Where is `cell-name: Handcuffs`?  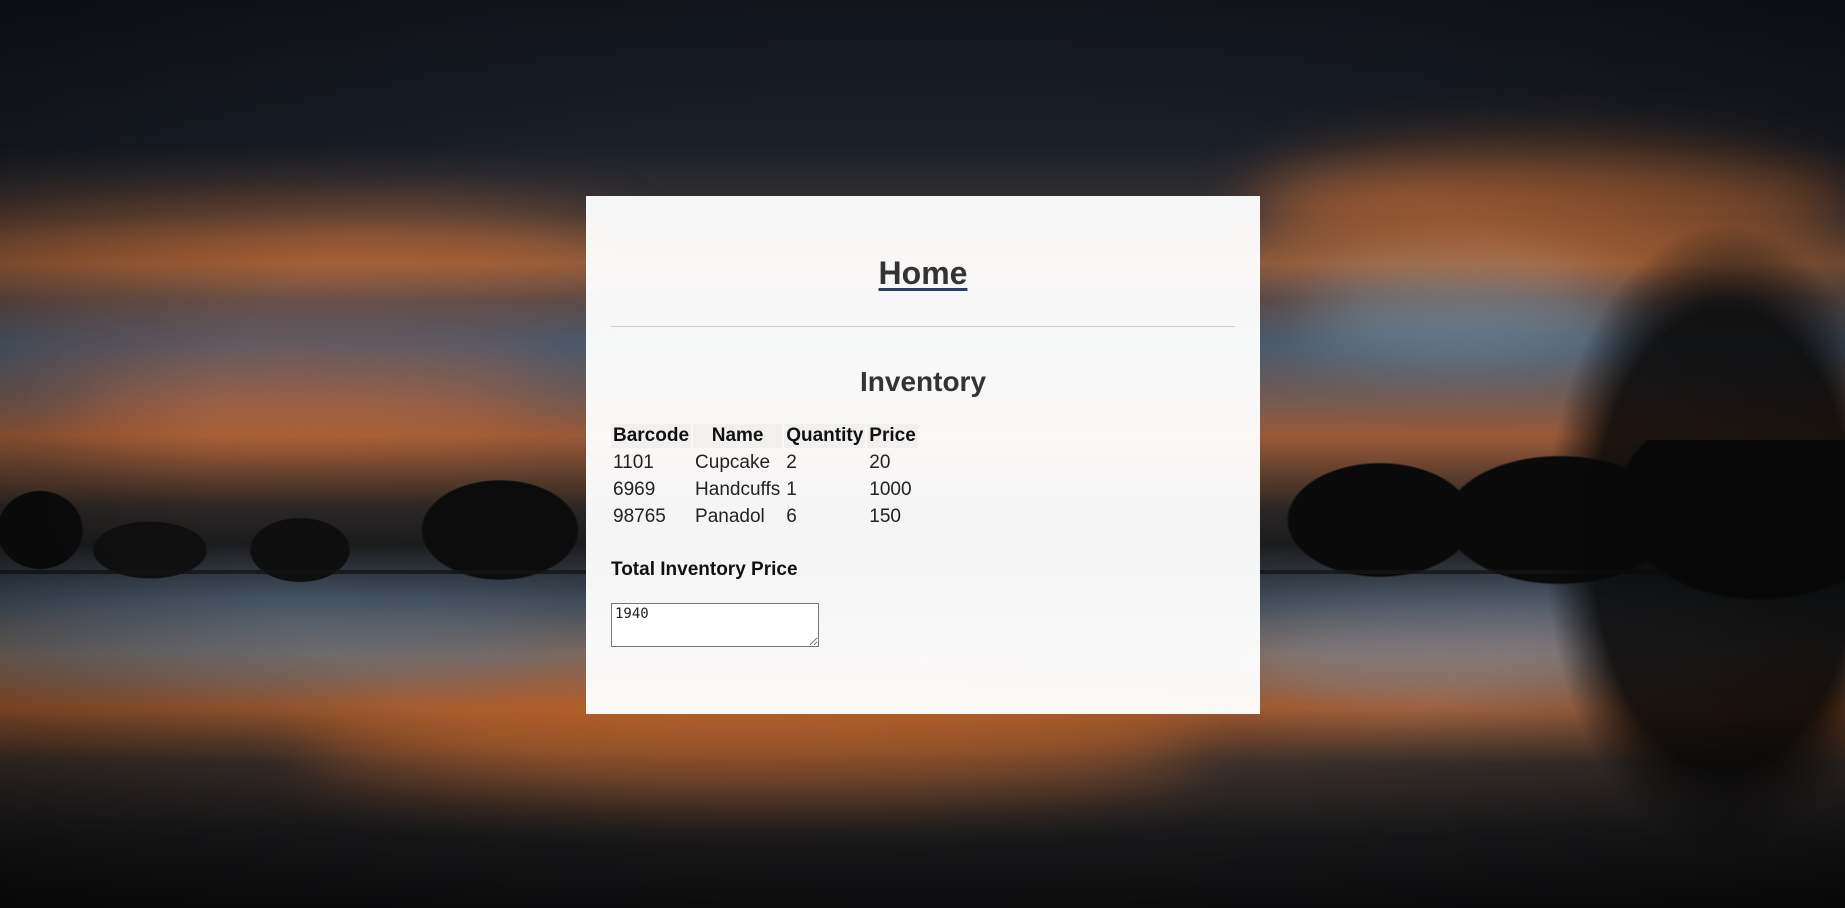 cell-name: Handcuffs is located at coordinates (738, 489).